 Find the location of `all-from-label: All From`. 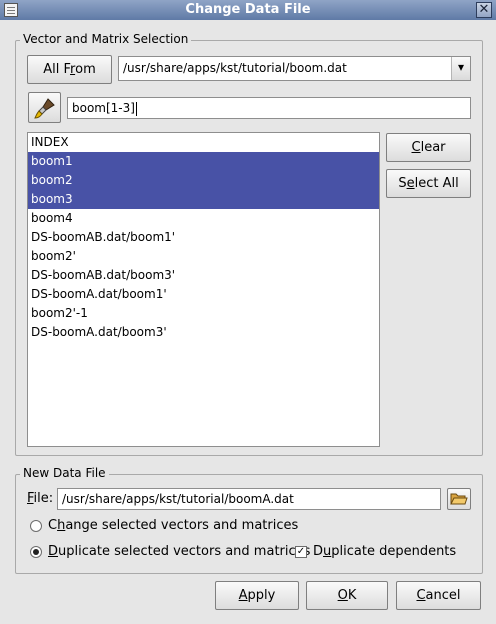

all-from-label: All From is located at coordinates (69, 69).